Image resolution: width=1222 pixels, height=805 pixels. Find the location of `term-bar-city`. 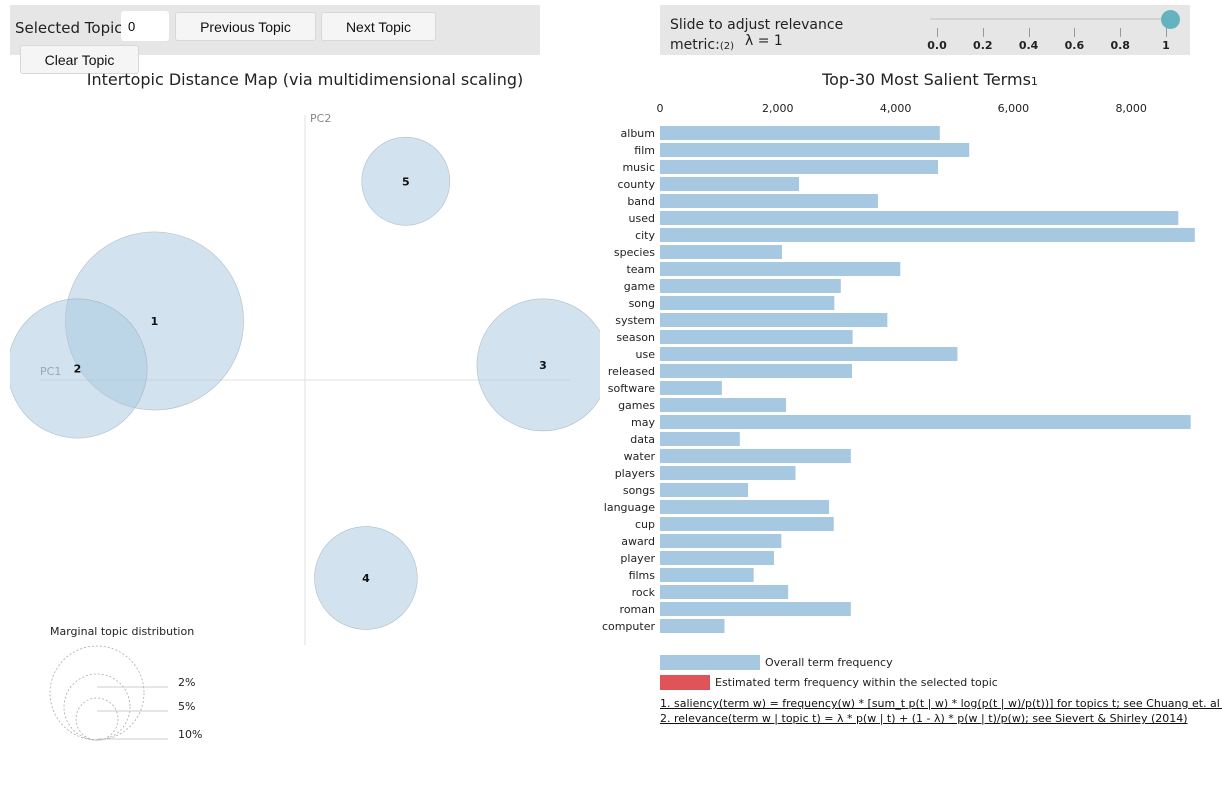

term-bar-city is located at coordinates (927, 235).